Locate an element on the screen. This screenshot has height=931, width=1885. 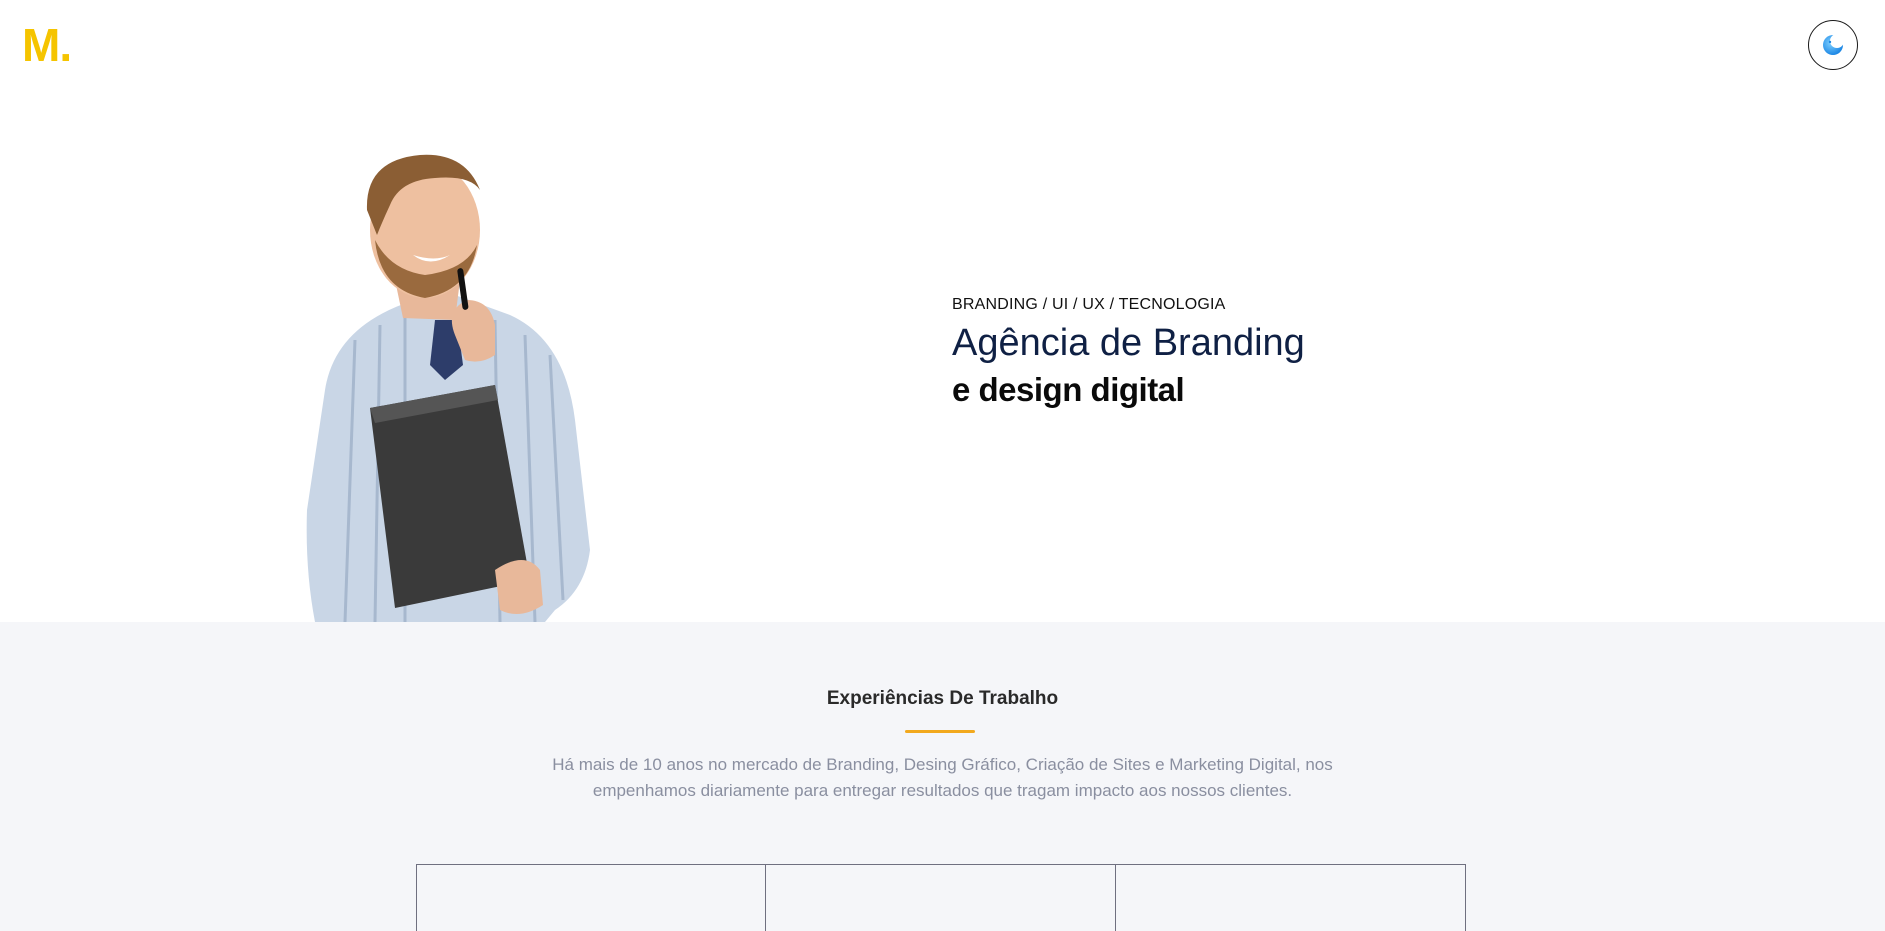
moon-icon is located at coordinates (1833, 44).